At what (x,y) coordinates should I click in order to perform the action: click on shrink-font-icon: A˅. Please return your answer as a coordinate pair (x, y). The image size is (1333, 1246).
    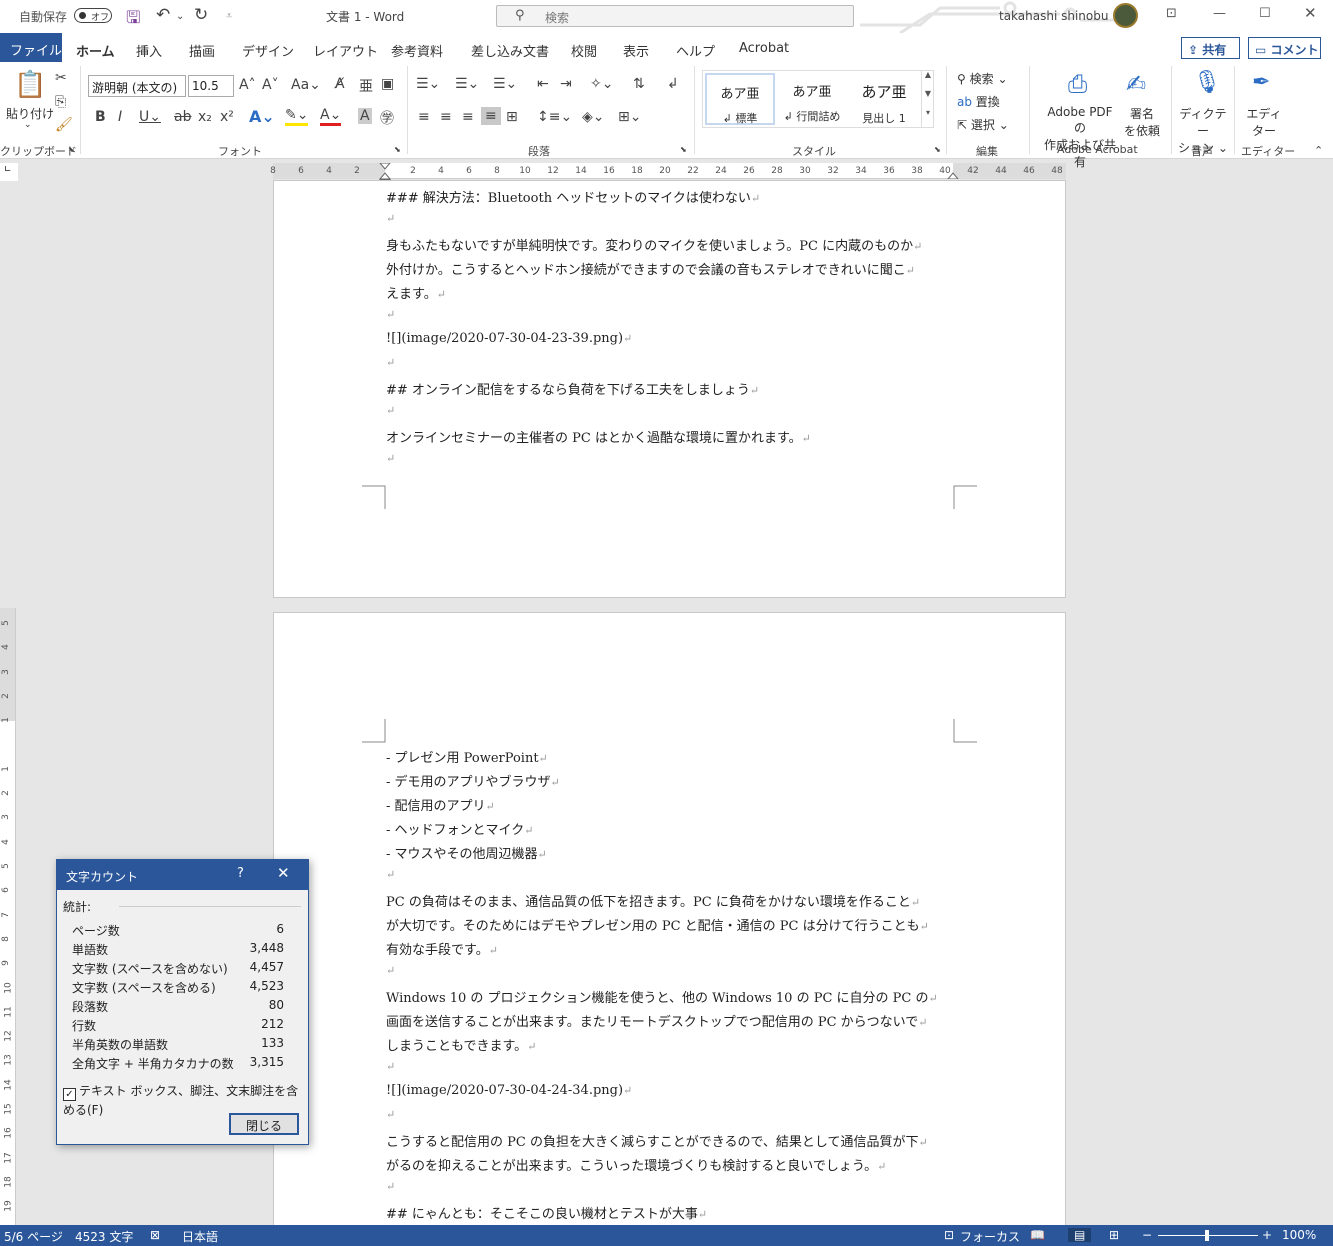
    Looking at the image, I should click on (270, 85).